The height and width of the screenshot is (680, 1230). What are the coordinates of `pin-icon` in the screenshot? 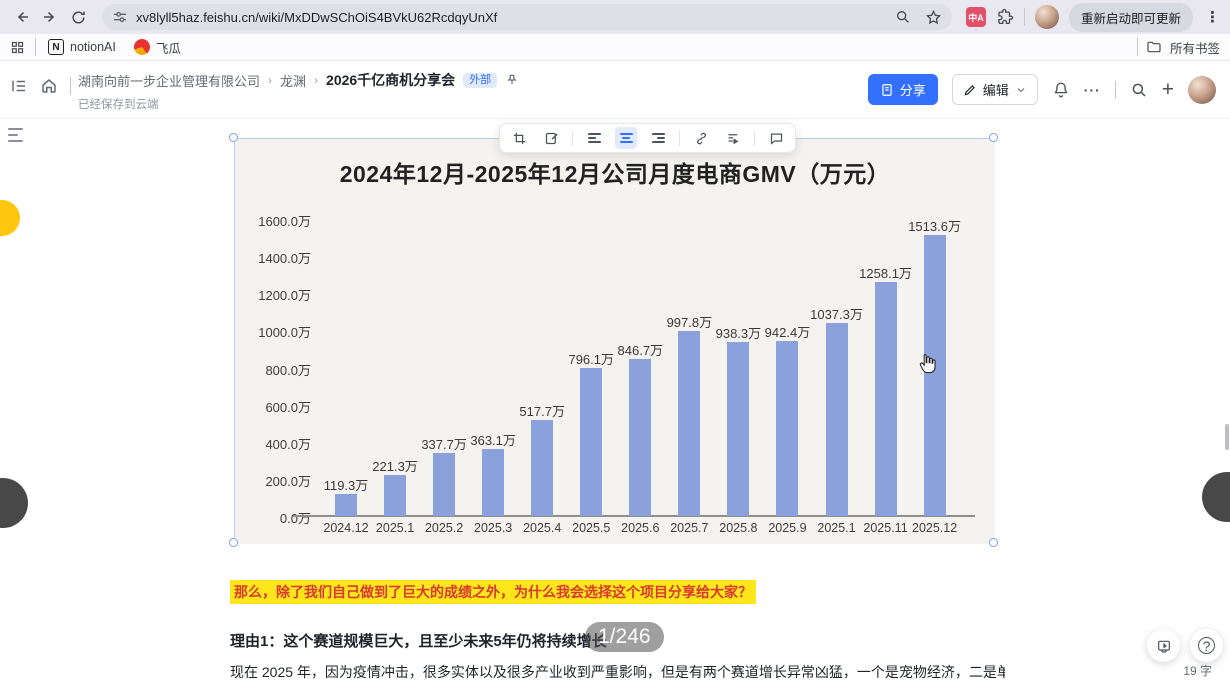 It's located at (512, 80).